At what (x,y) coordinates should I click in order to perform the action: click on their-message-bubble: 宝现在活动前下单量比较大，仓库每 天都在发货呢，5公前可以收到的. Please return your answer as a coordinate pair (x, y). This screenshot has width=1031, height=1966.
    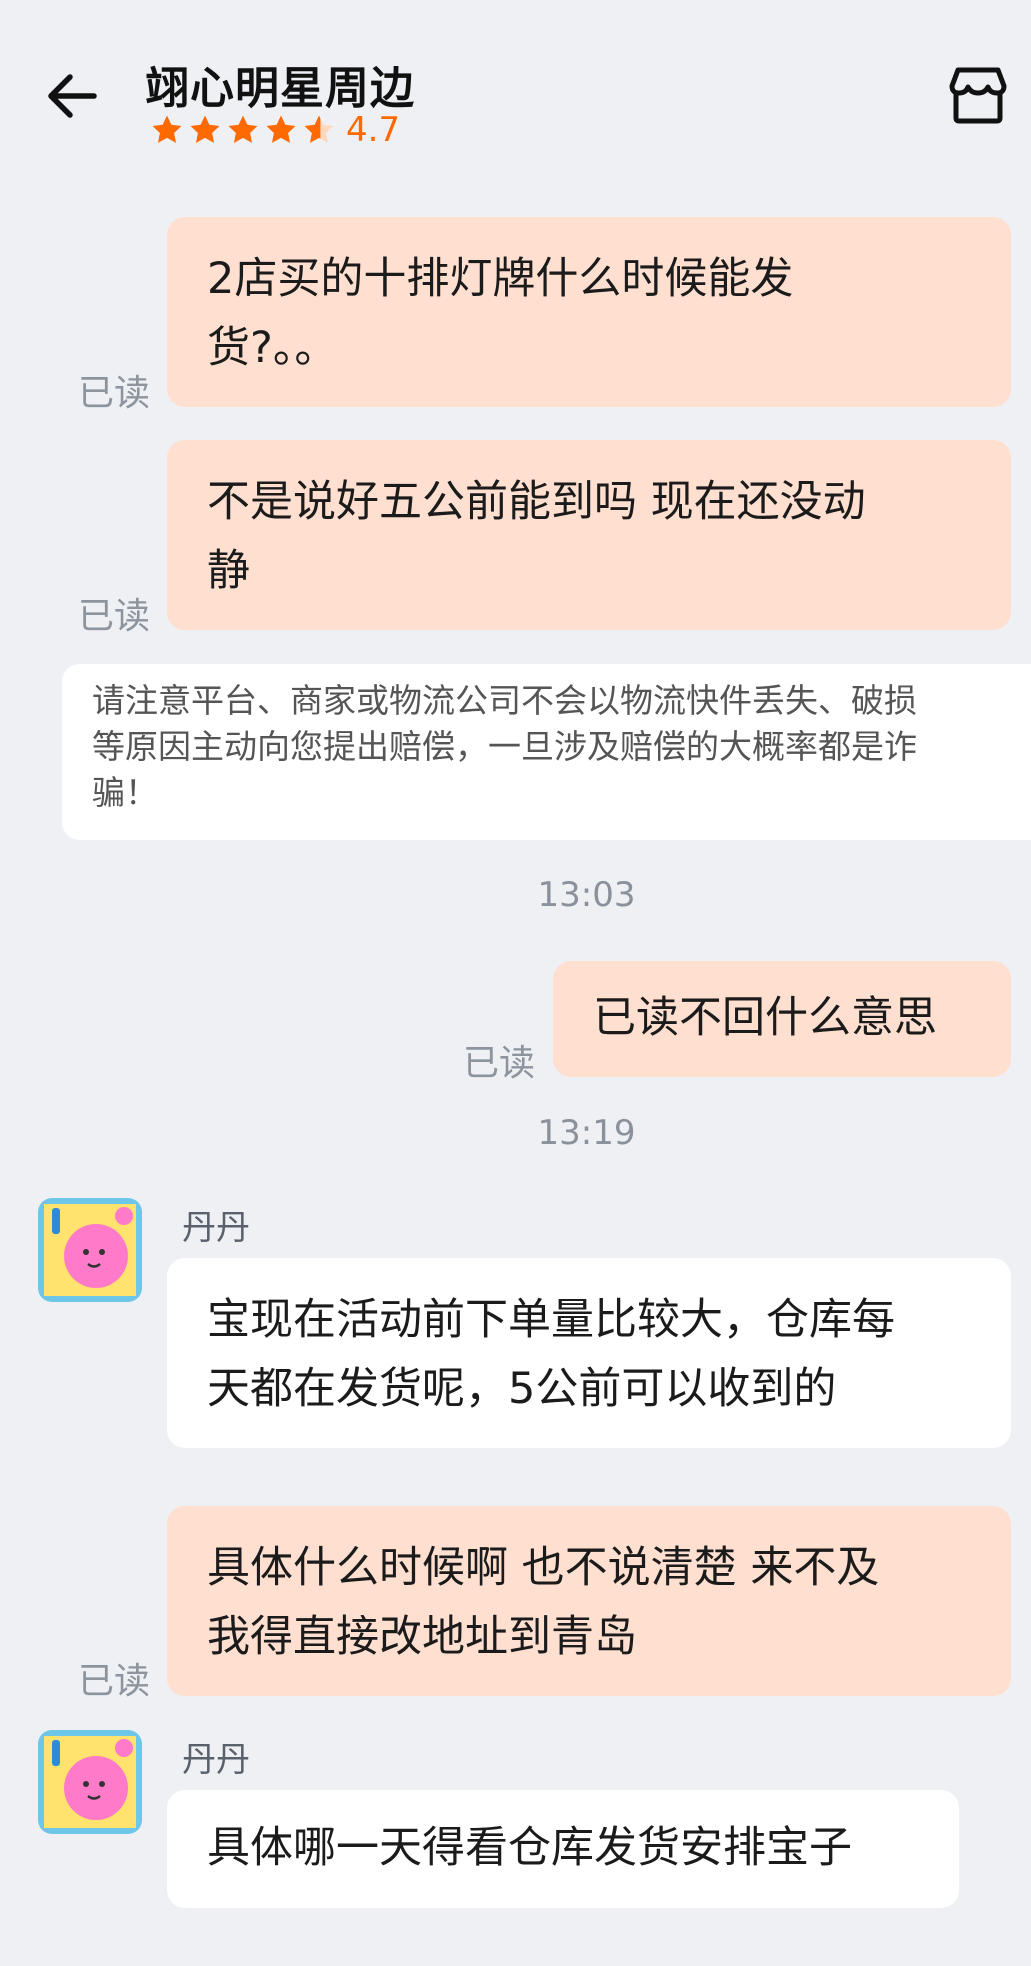
    Looking at the image, I should click on (589, 1353).